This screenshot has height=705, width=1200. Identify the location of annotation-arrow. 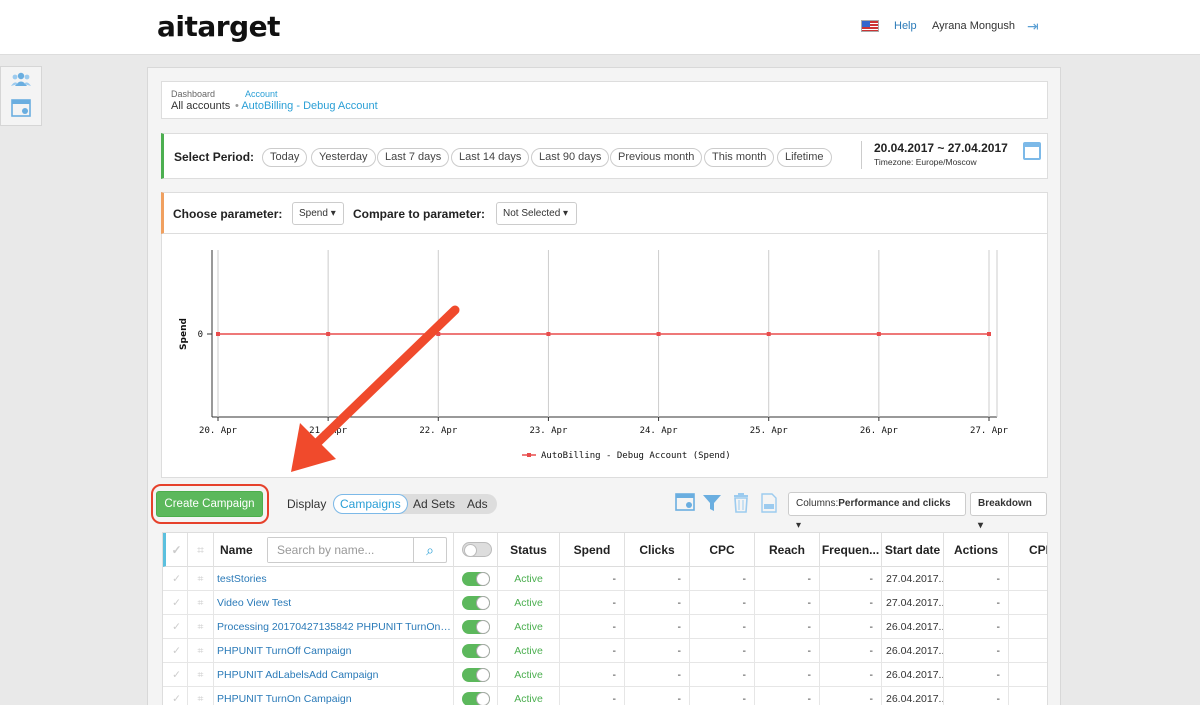
(375, 388).